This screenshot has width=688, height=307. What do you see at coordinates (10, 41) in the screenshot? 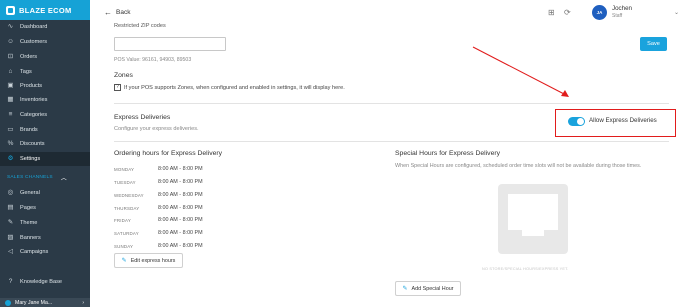
I see `users-icon: ☺` at bounding box center [10, 41].